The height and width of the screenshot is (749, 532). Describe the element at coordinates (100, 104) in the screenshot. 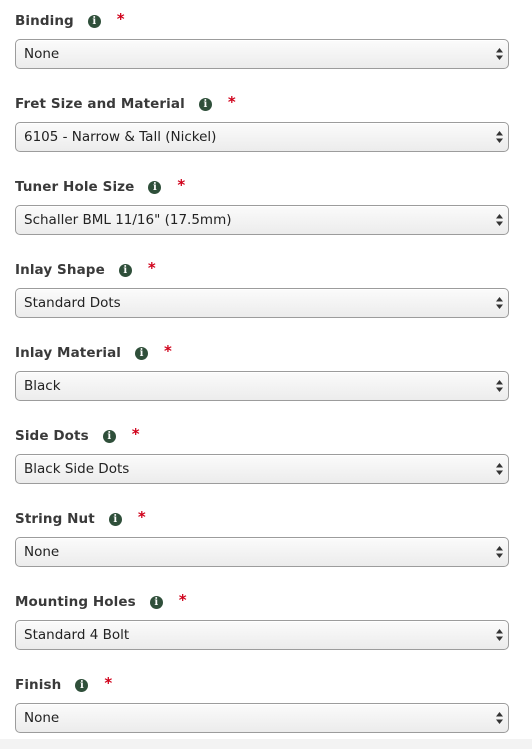

I see `fret-size-label: Fret Size and Material` at that location.